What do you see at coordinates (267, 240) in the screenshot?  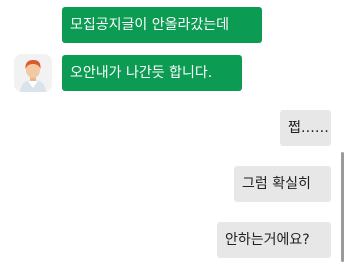 I see `message-text: 안하는거에요?` at bounding box center [267, 240].